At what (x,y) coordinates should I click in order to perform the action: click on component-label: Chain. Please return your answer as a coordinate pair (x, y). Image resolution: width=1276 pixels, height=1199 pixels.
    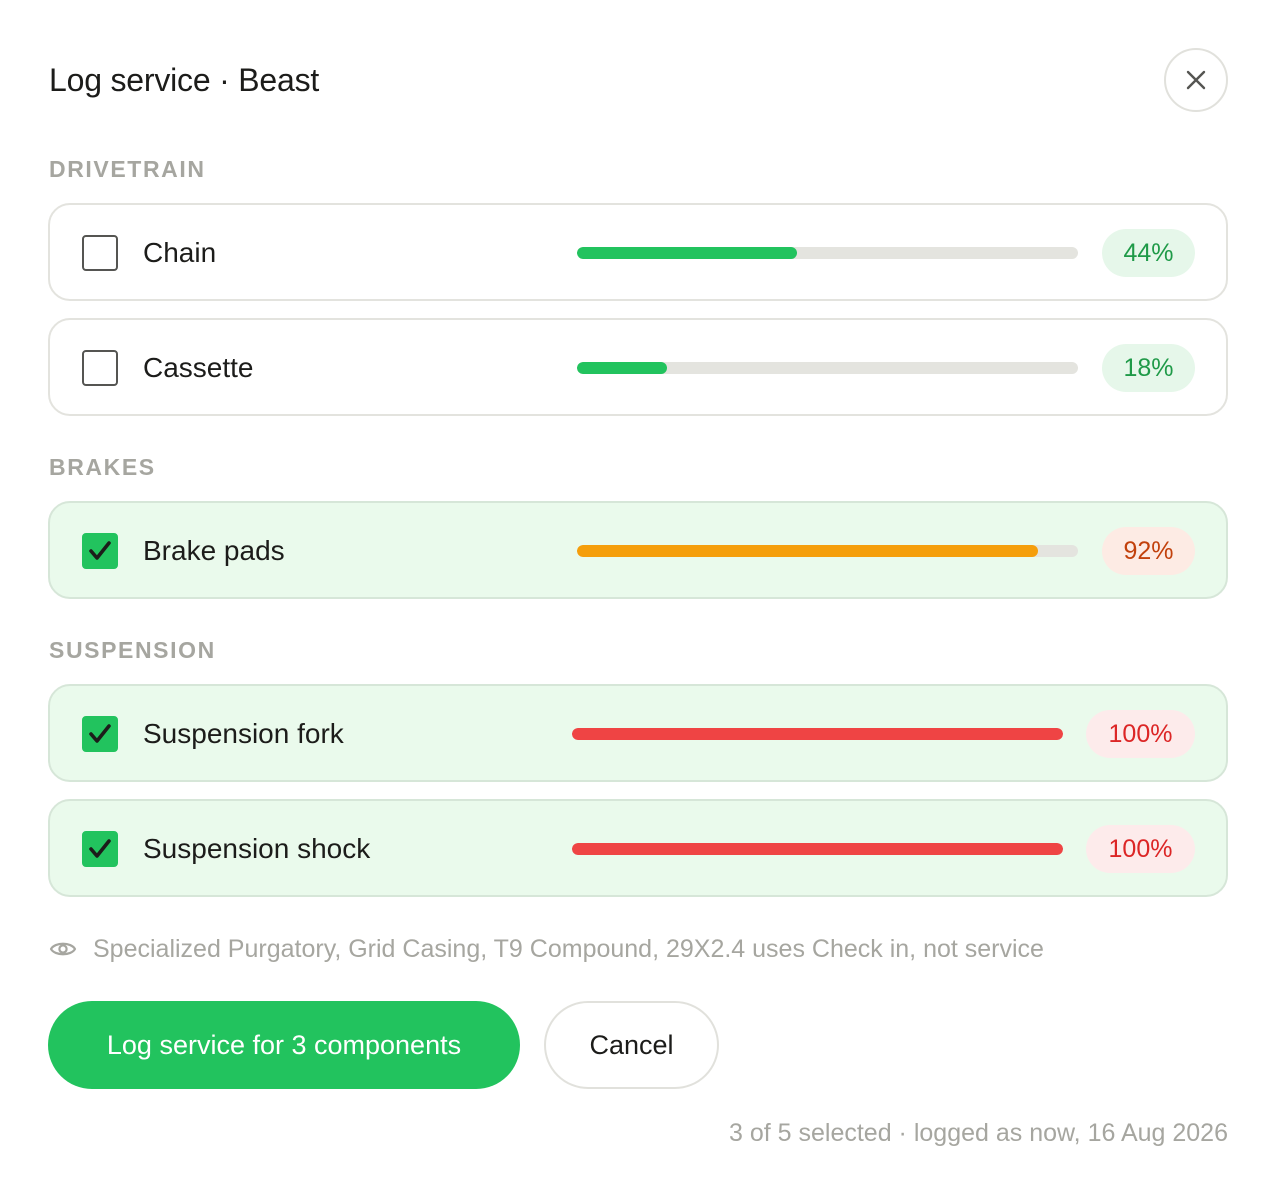
    Looking at the image, I should click on (180, 252).